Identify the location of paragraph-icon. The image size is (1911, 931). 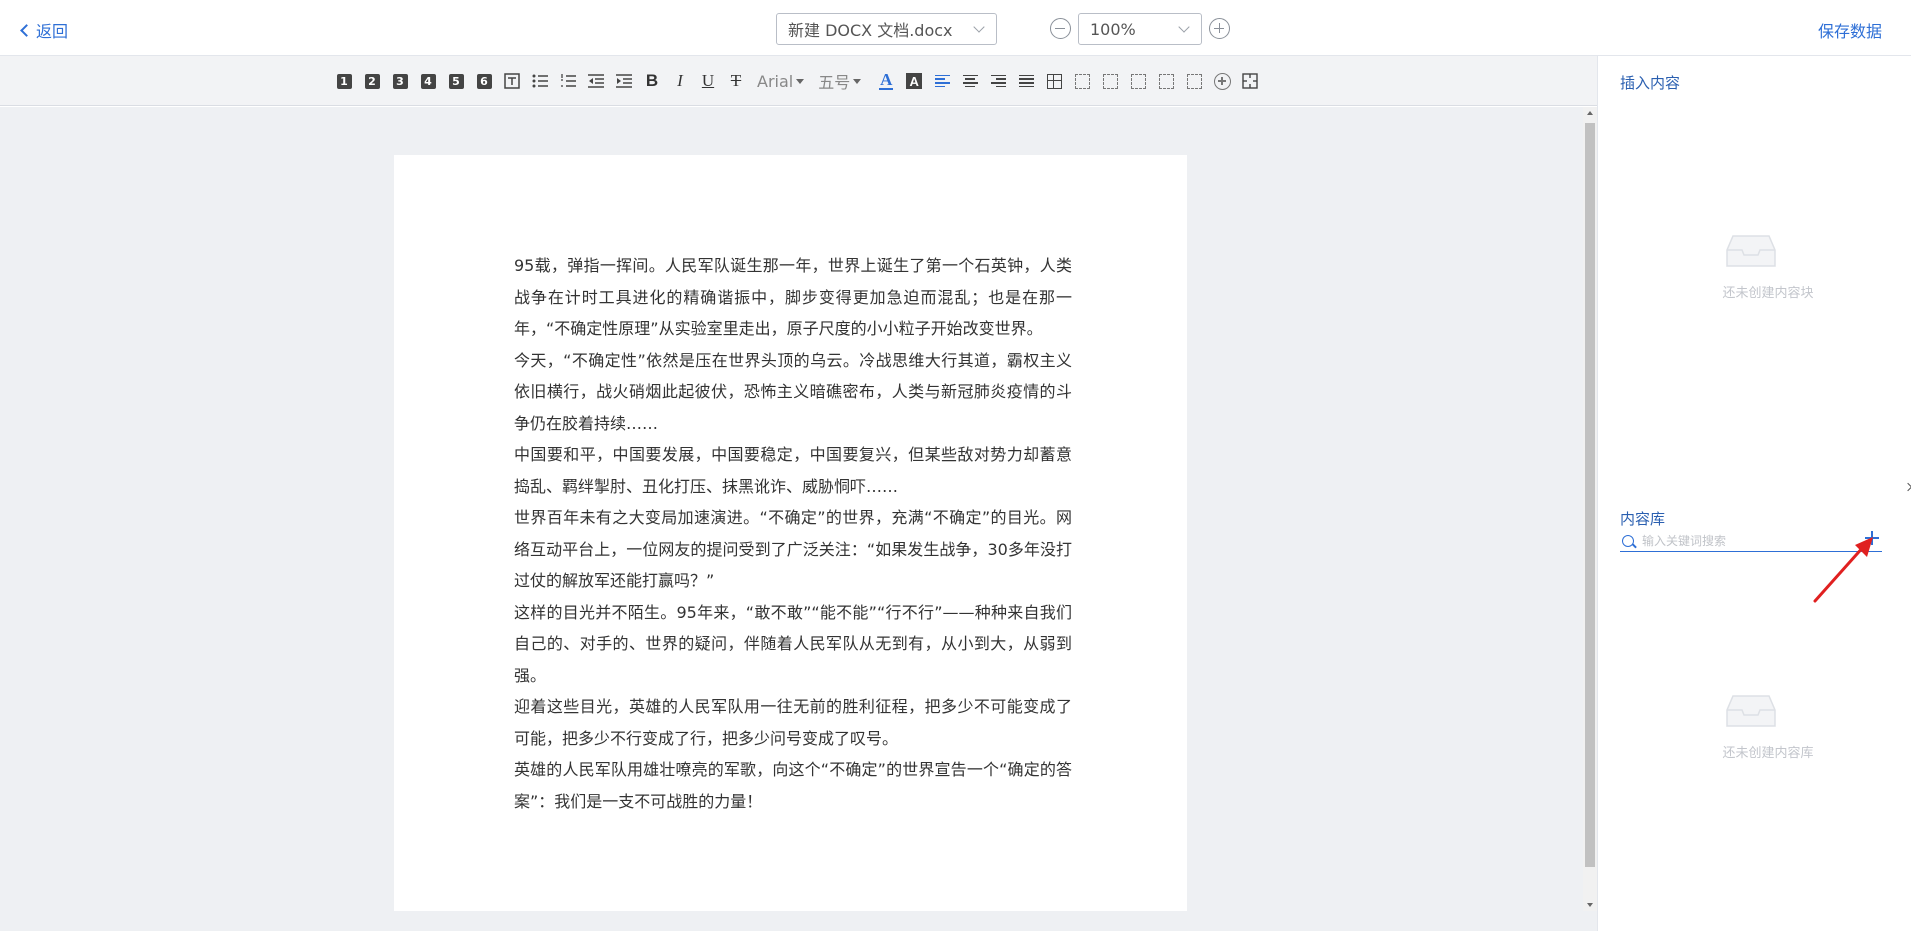
(512, 81).